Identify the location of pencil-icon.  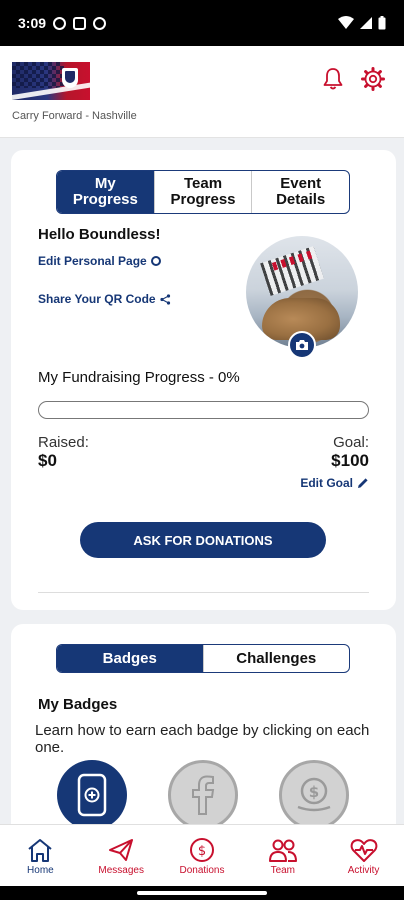
(363, 483).